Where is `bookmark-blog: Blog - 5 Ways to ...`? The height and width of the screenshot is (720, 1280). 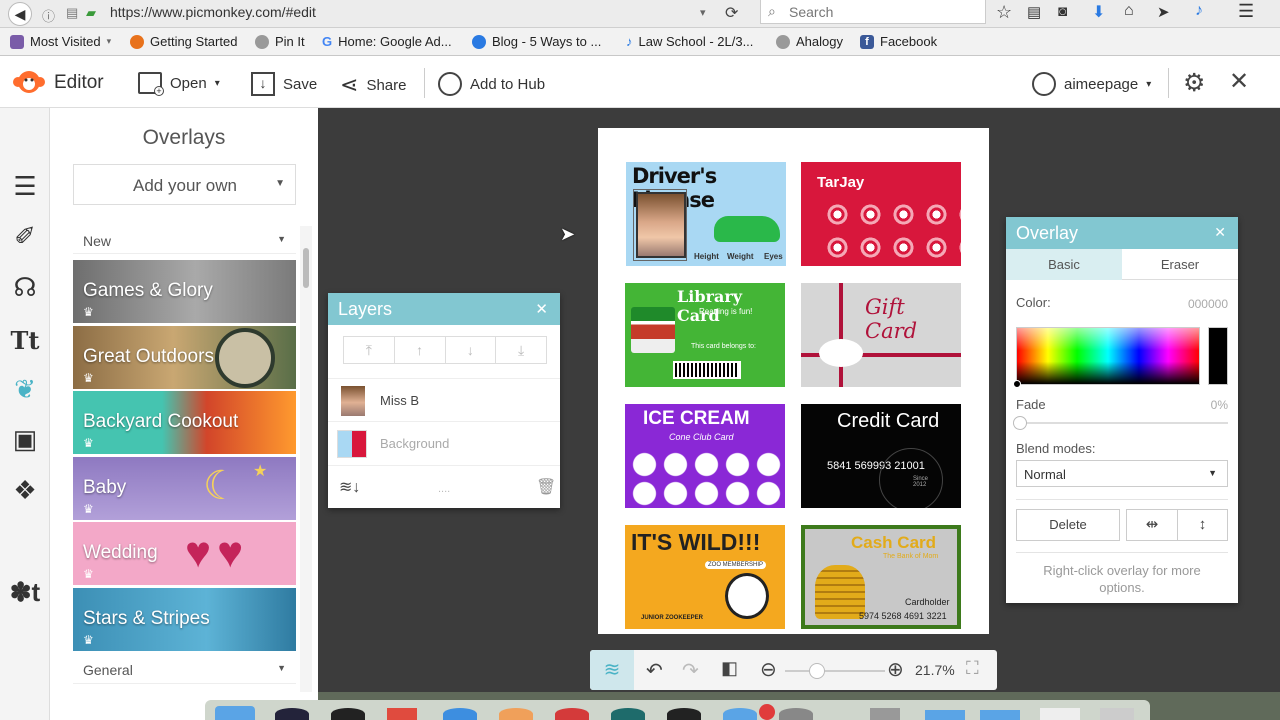
bookmark-blog: Blog - 5 Ways to ... is located at coordinates (536, 41).